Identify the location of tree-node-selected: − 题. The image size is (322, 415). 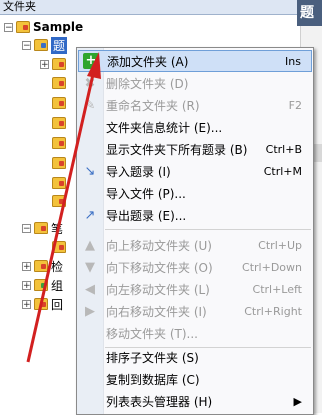
(45, 45).